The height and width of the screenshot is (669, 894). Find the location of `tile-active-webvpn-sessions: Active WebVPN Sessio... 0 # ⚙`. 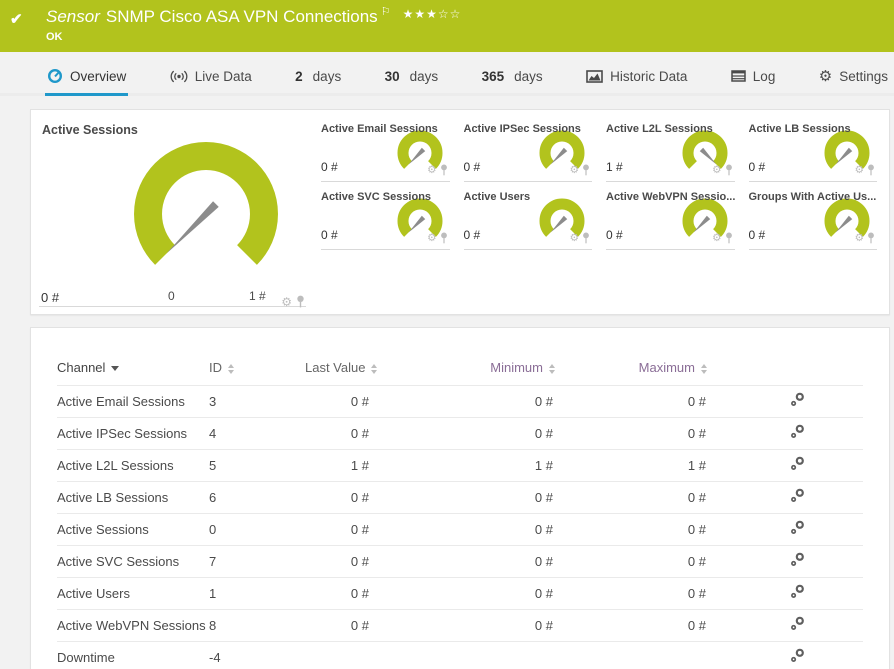

tile-active-webvpn-sessions: Active WebVPN Sessio... 0 # ⚙ is located at coordinates (670, 219).